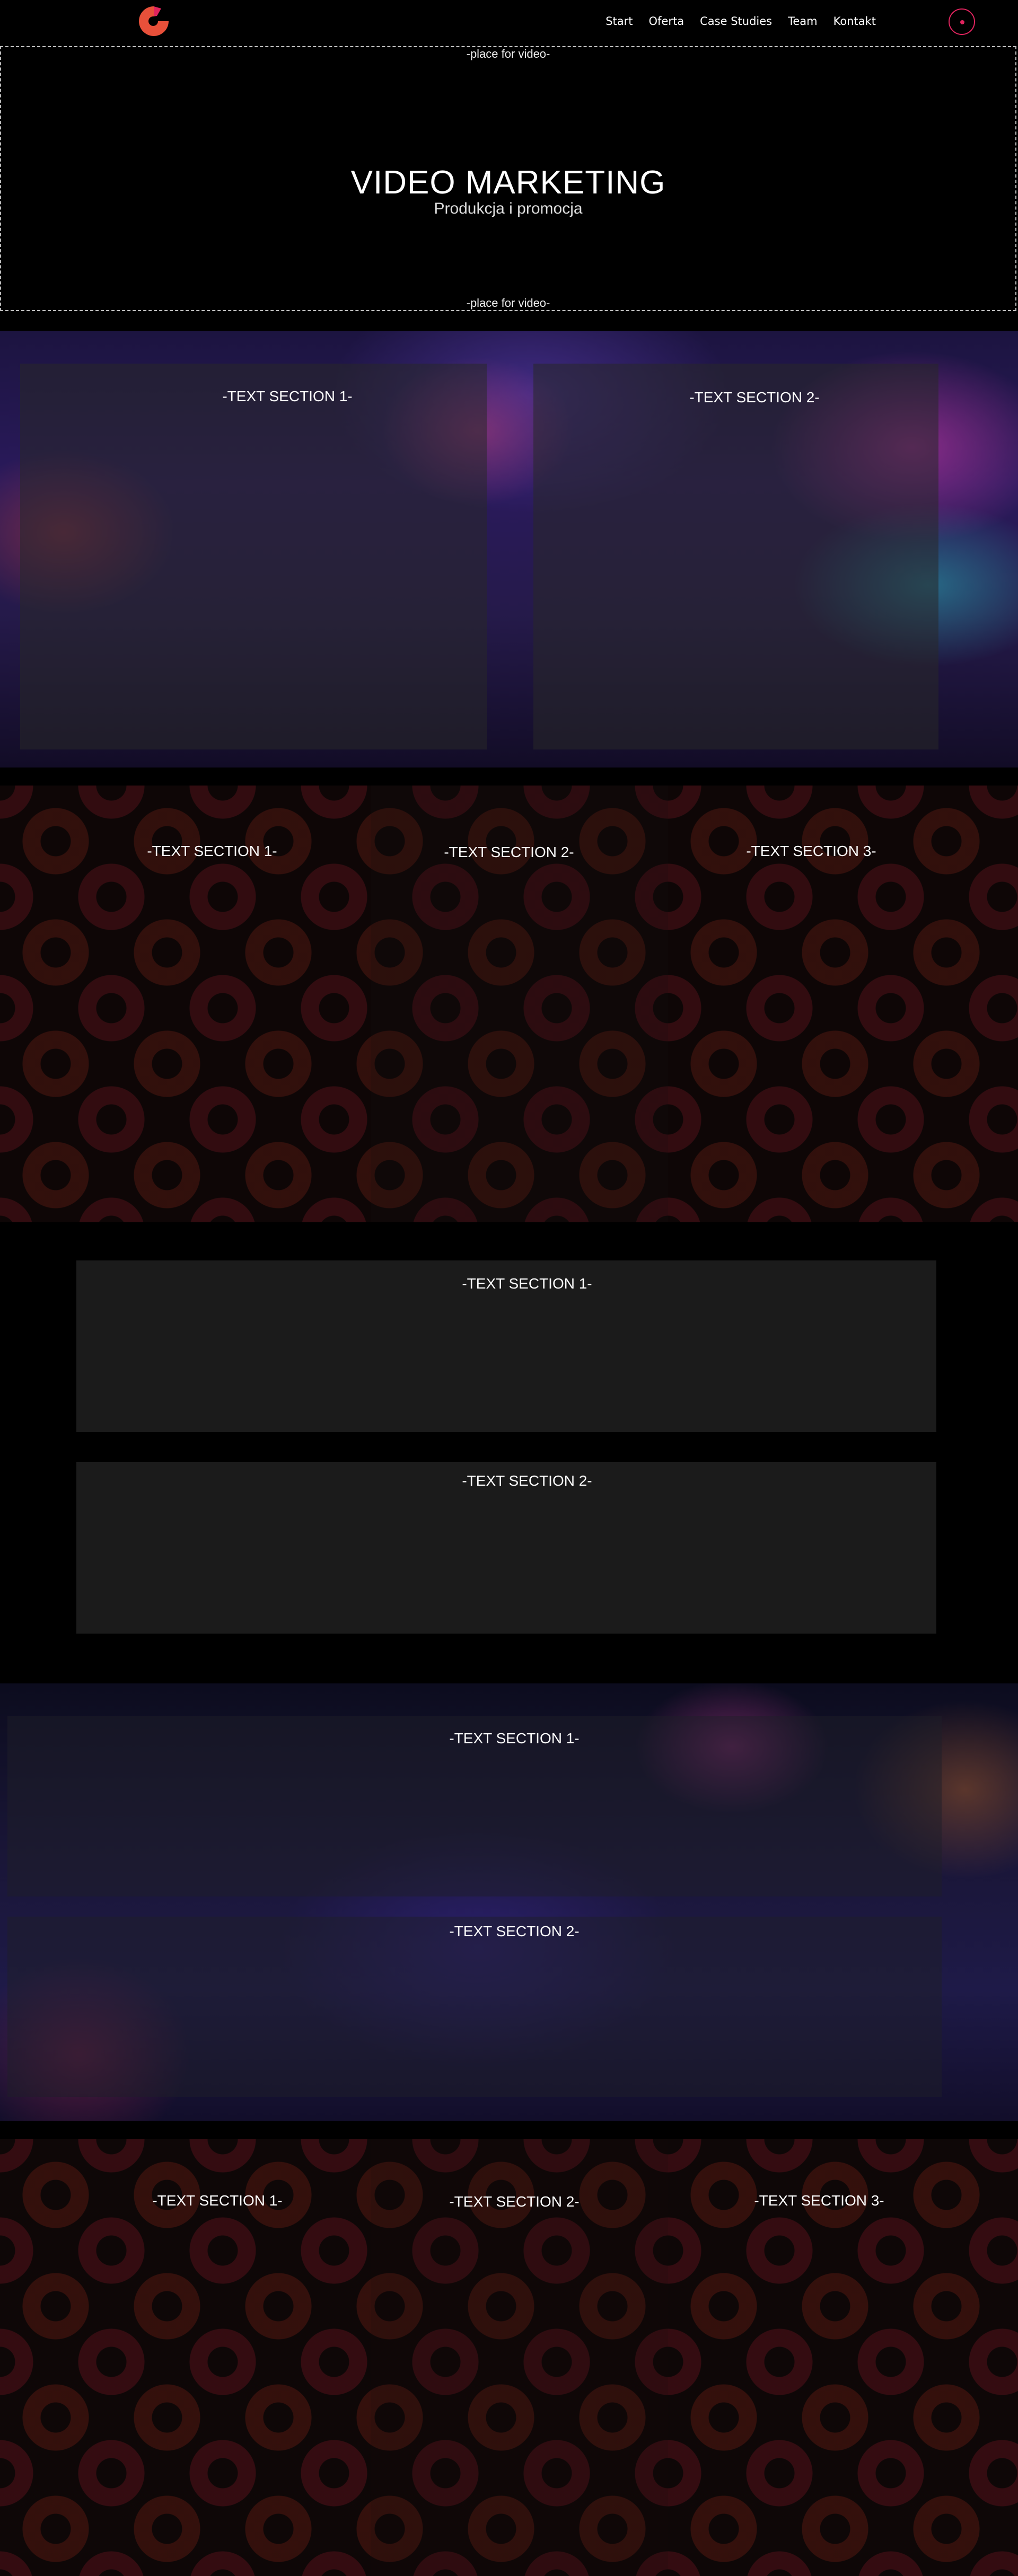  I want to click on nav-kontakt: Kontakt, so click(854, 21).